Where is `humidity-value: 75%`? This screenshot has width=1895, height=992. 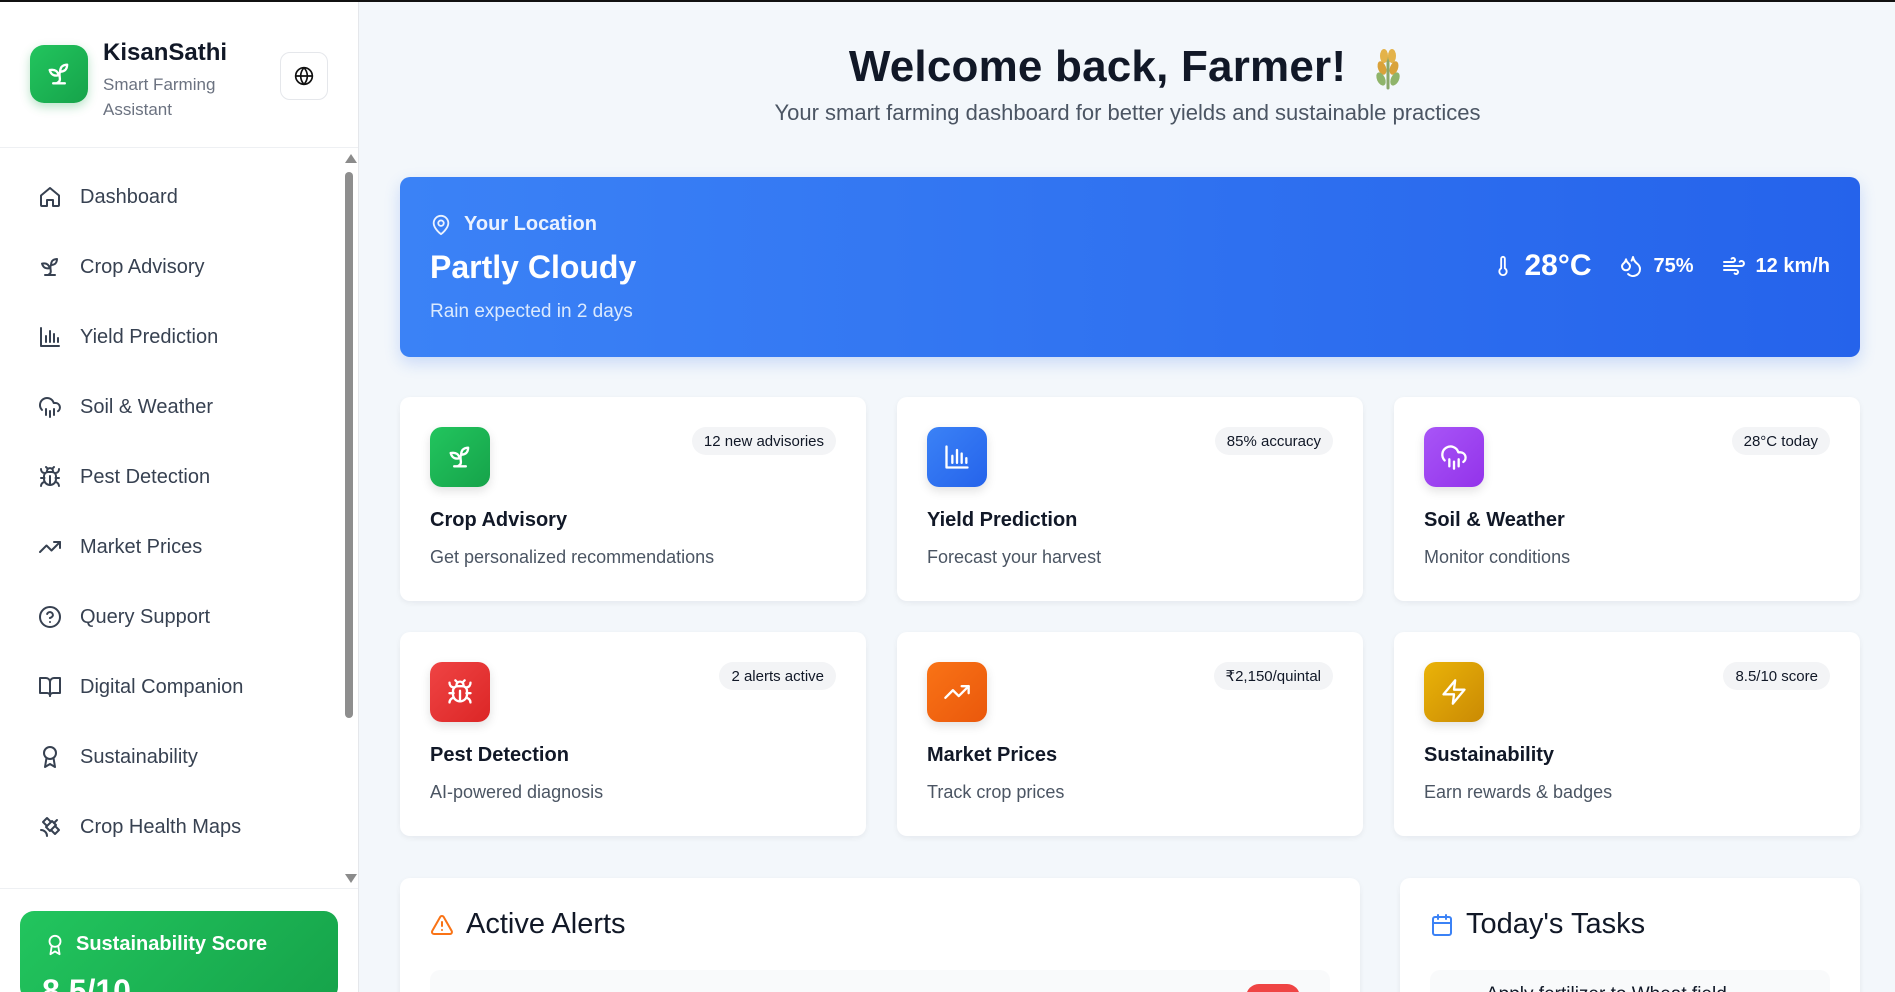
humidity-value: 75% is located at coordinates (1673, 265).